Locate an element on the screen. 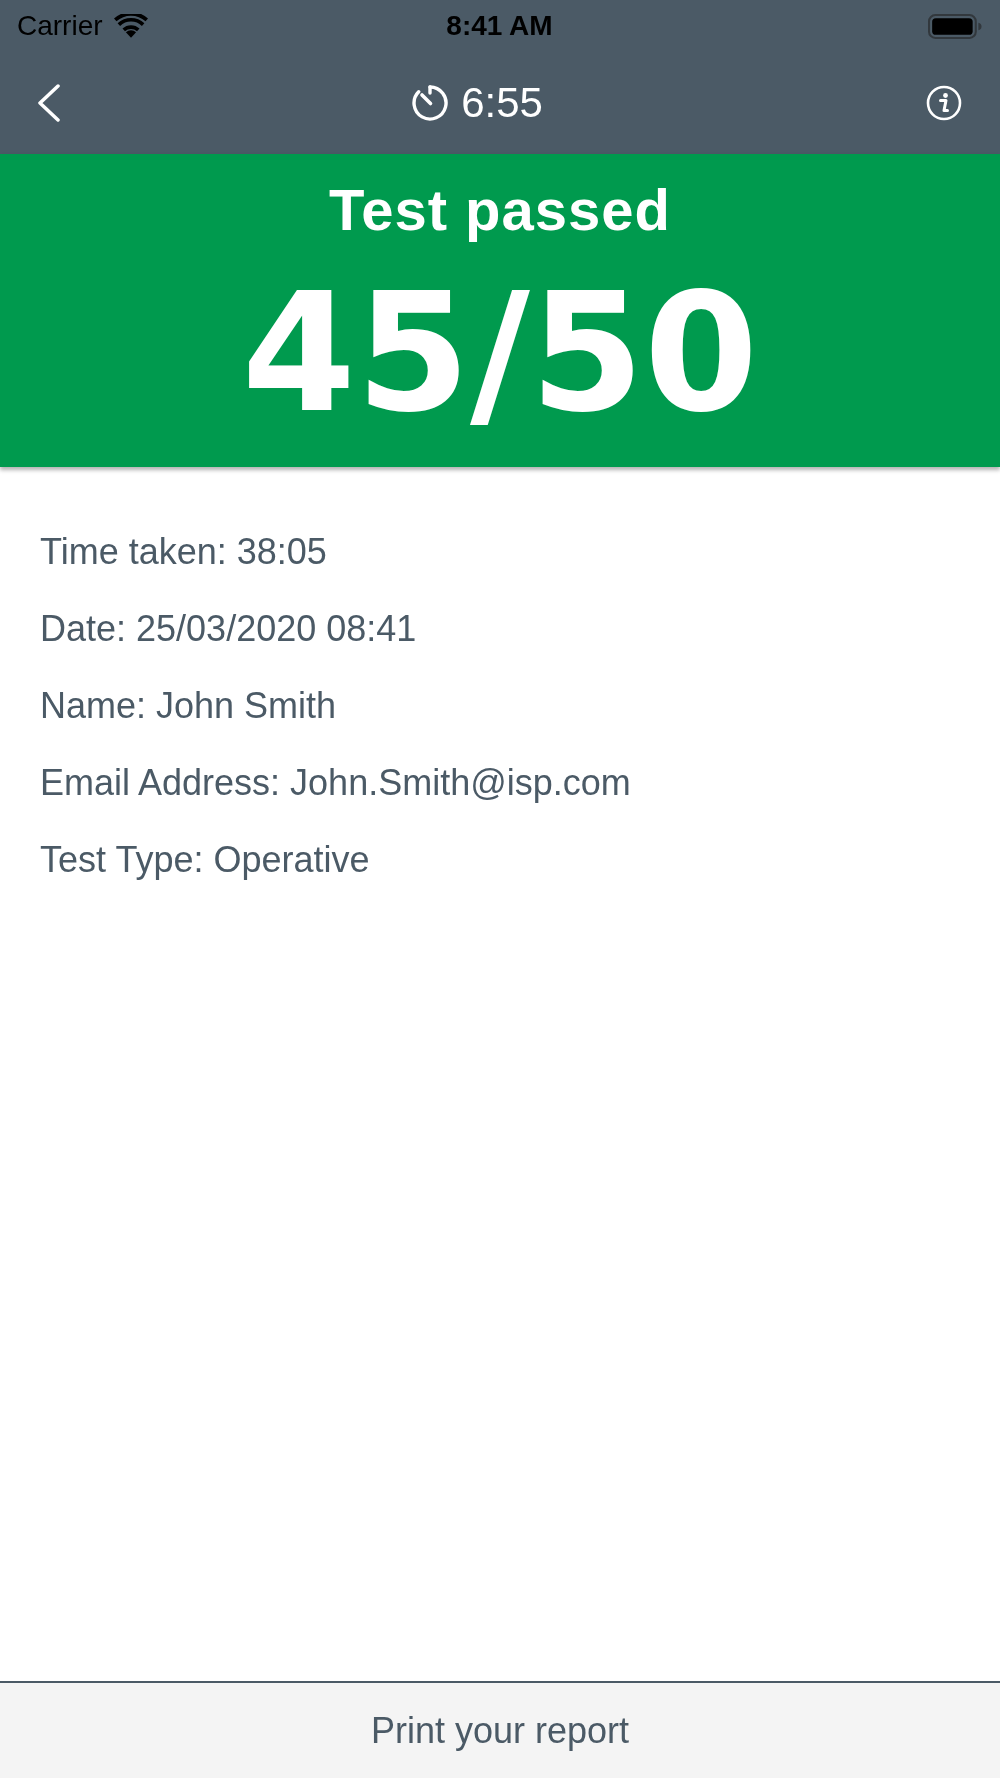 This screenshot has width=1000, height=1778. detail-text: Name: John Smith is located at coordinates (188, 706).